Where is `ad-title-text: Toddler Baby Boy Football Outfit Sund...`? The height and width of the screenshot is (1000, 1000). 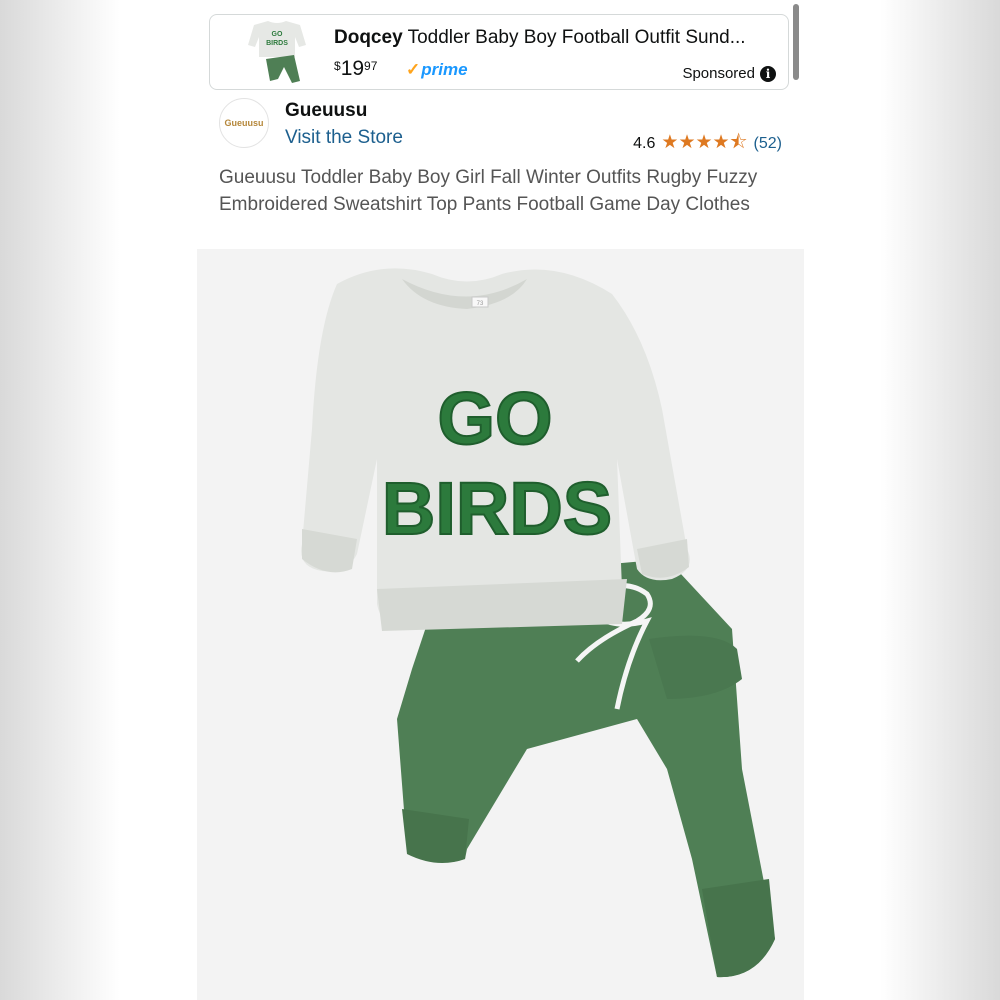
ad-title-text: Toddler Baby Boy Football Outfit Sund... is located at coordinates (574, 37).